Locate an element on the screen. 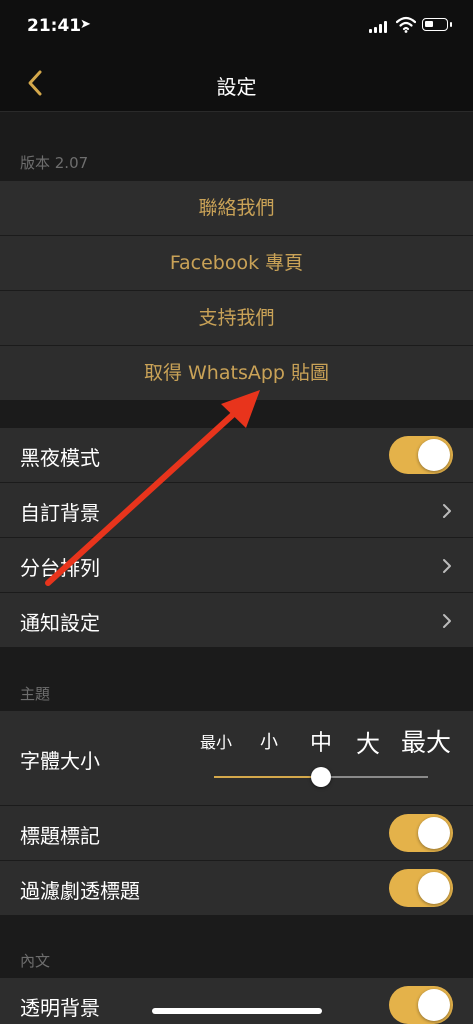 The height and width of the screenshot is (1024, 473). title-mark-label: 標題標記 is located at coordinates (60, 836).